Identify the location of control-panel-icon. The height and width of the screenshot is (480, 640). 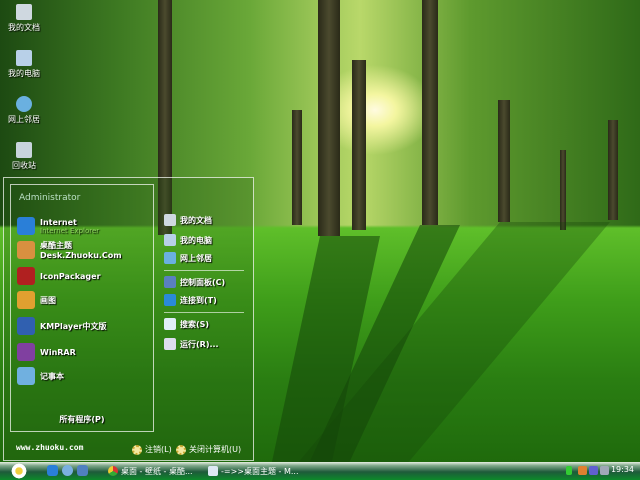
(170, 282).